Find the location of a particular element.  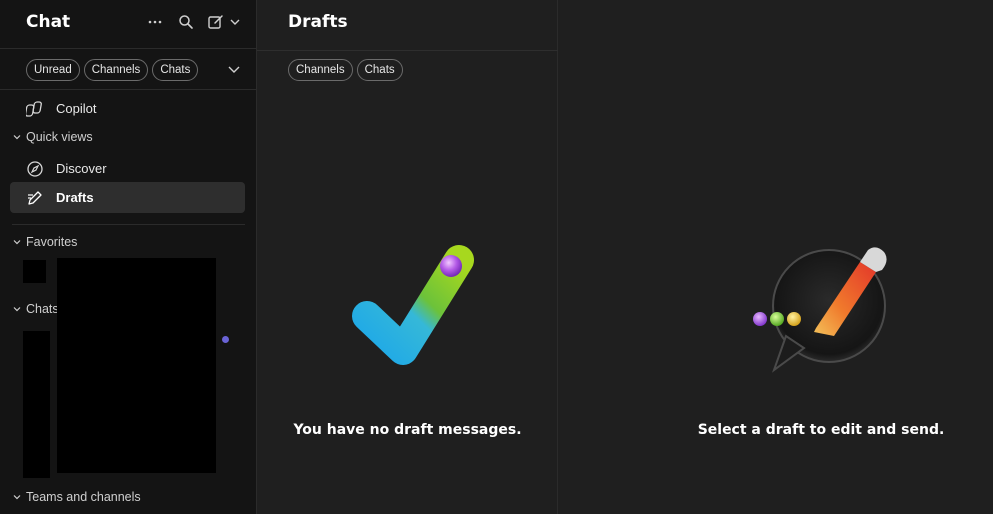

select-draft-message: Select a draft to edit and send. is located at coordinates (821, 430).